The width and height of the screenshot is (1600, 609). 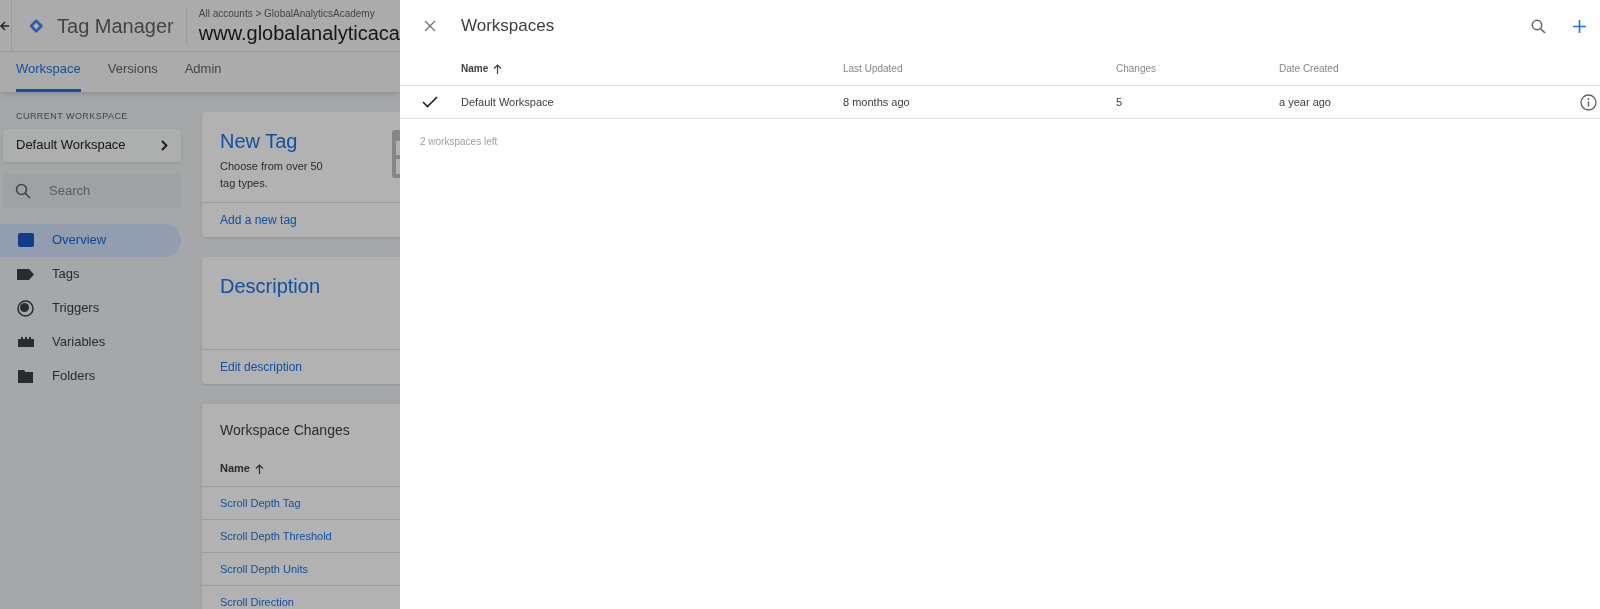 What do you see at coordinates (259, 141) in the screenshot?
I see `card-title: New Tag` at bounding box center [259, 141].